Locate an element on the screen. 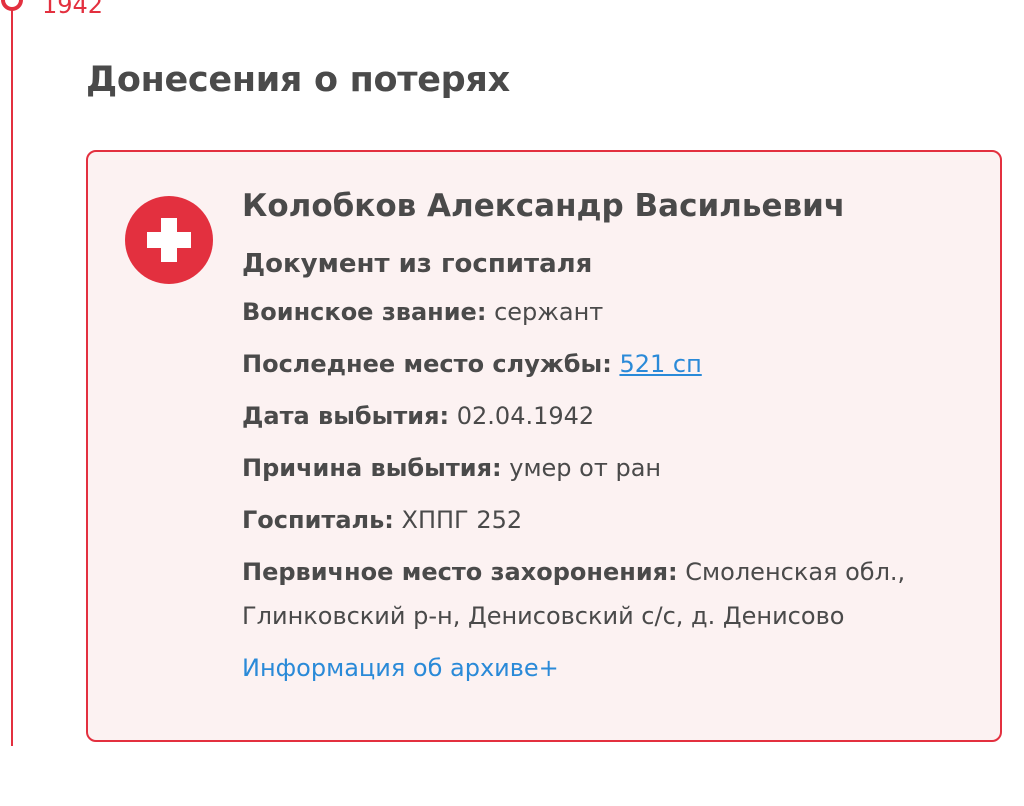  field-label: Причина выбытия: is located at coordinates (372, 468).